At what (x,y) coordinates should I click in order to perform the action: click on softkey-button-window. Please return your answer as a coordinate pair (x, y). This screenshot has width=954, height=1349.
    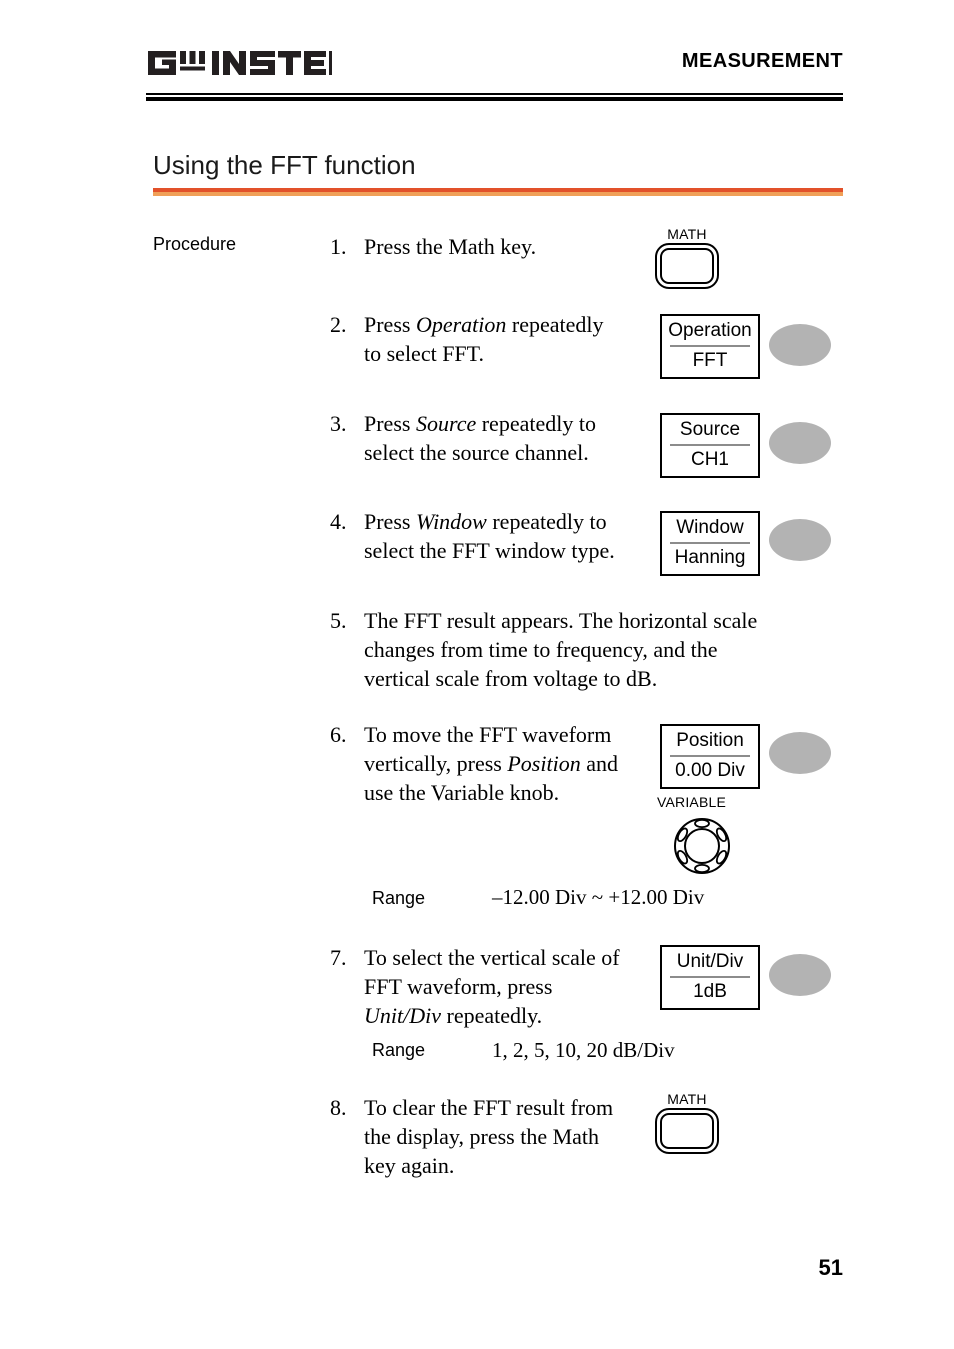
    Looking at the image, I should click on (800, 540).